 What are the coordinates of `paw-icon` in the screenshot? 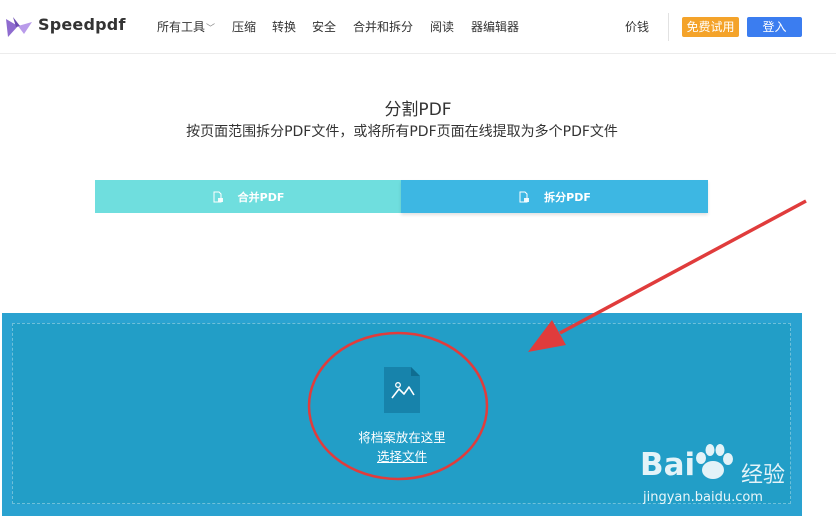 It's located at (714, 461).